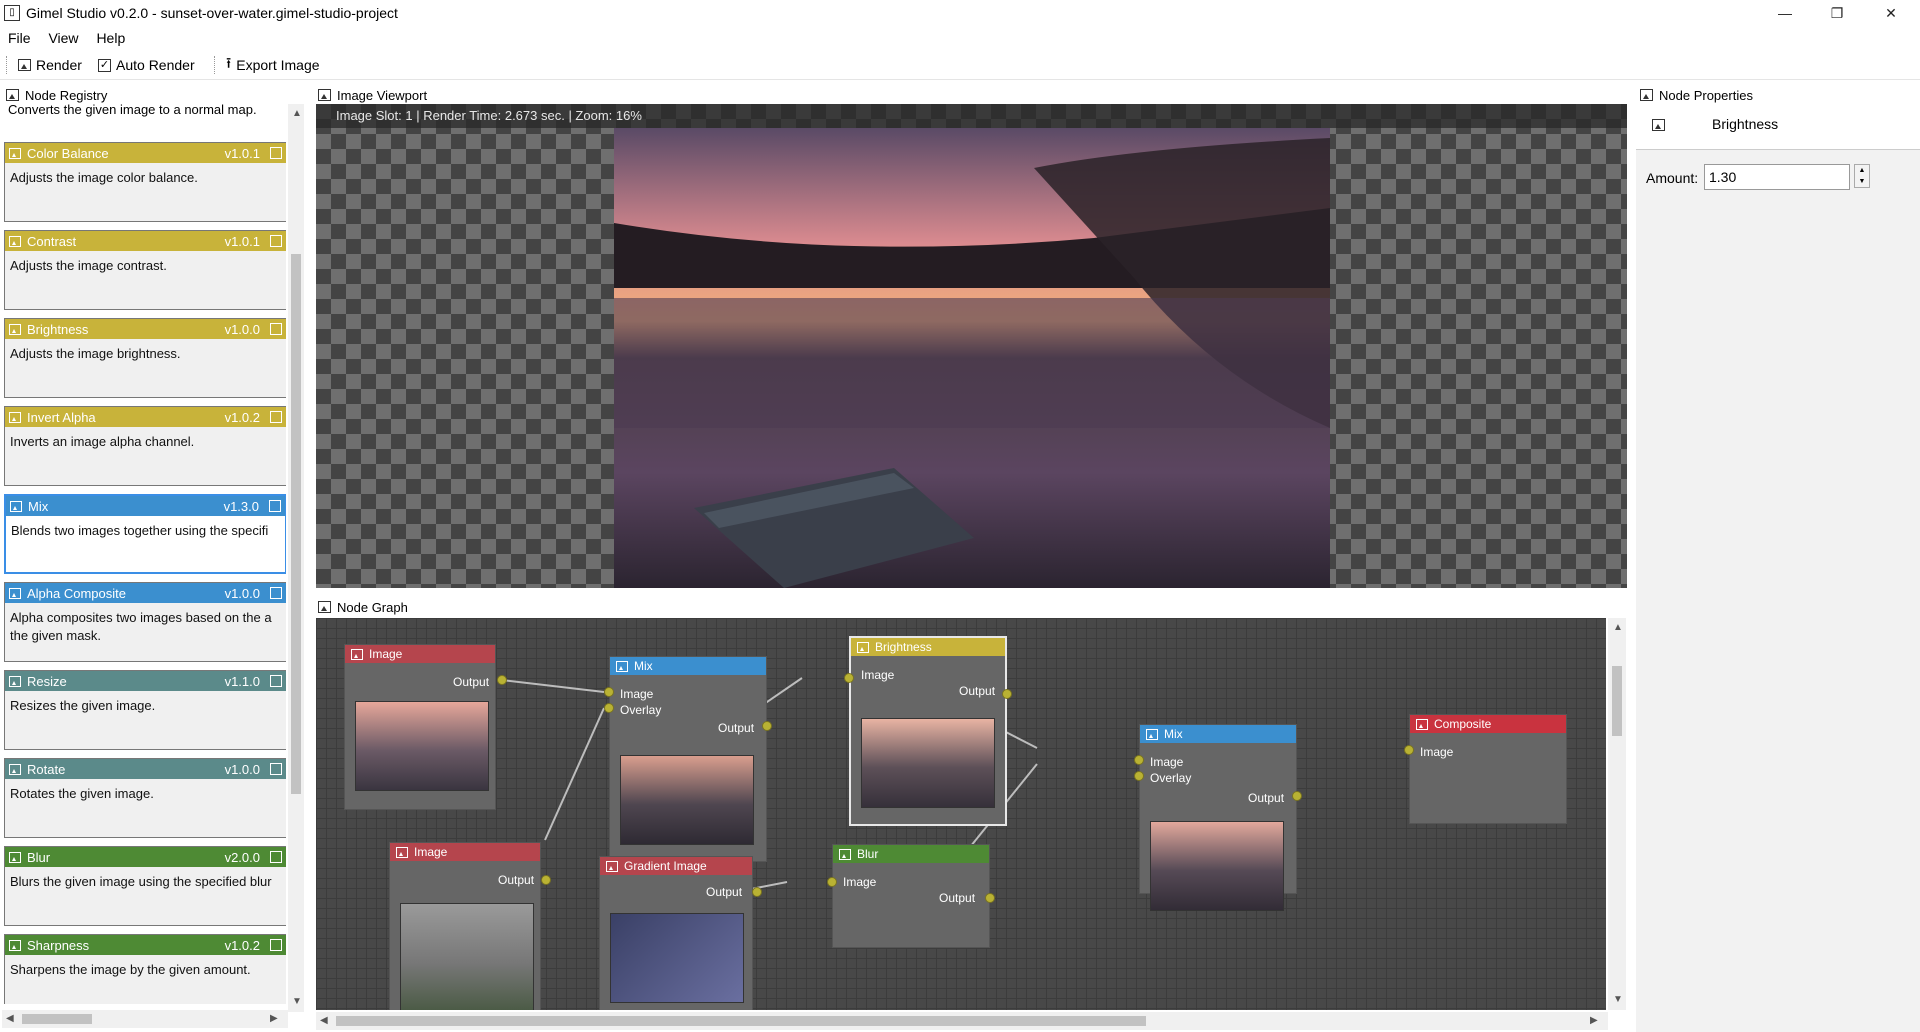 This screenshot has height=1032, width=1920. What do you see at coordinates (957, 898) in the screenshot?
I see `output-port-label: Output` at bounding box center [957, 898].